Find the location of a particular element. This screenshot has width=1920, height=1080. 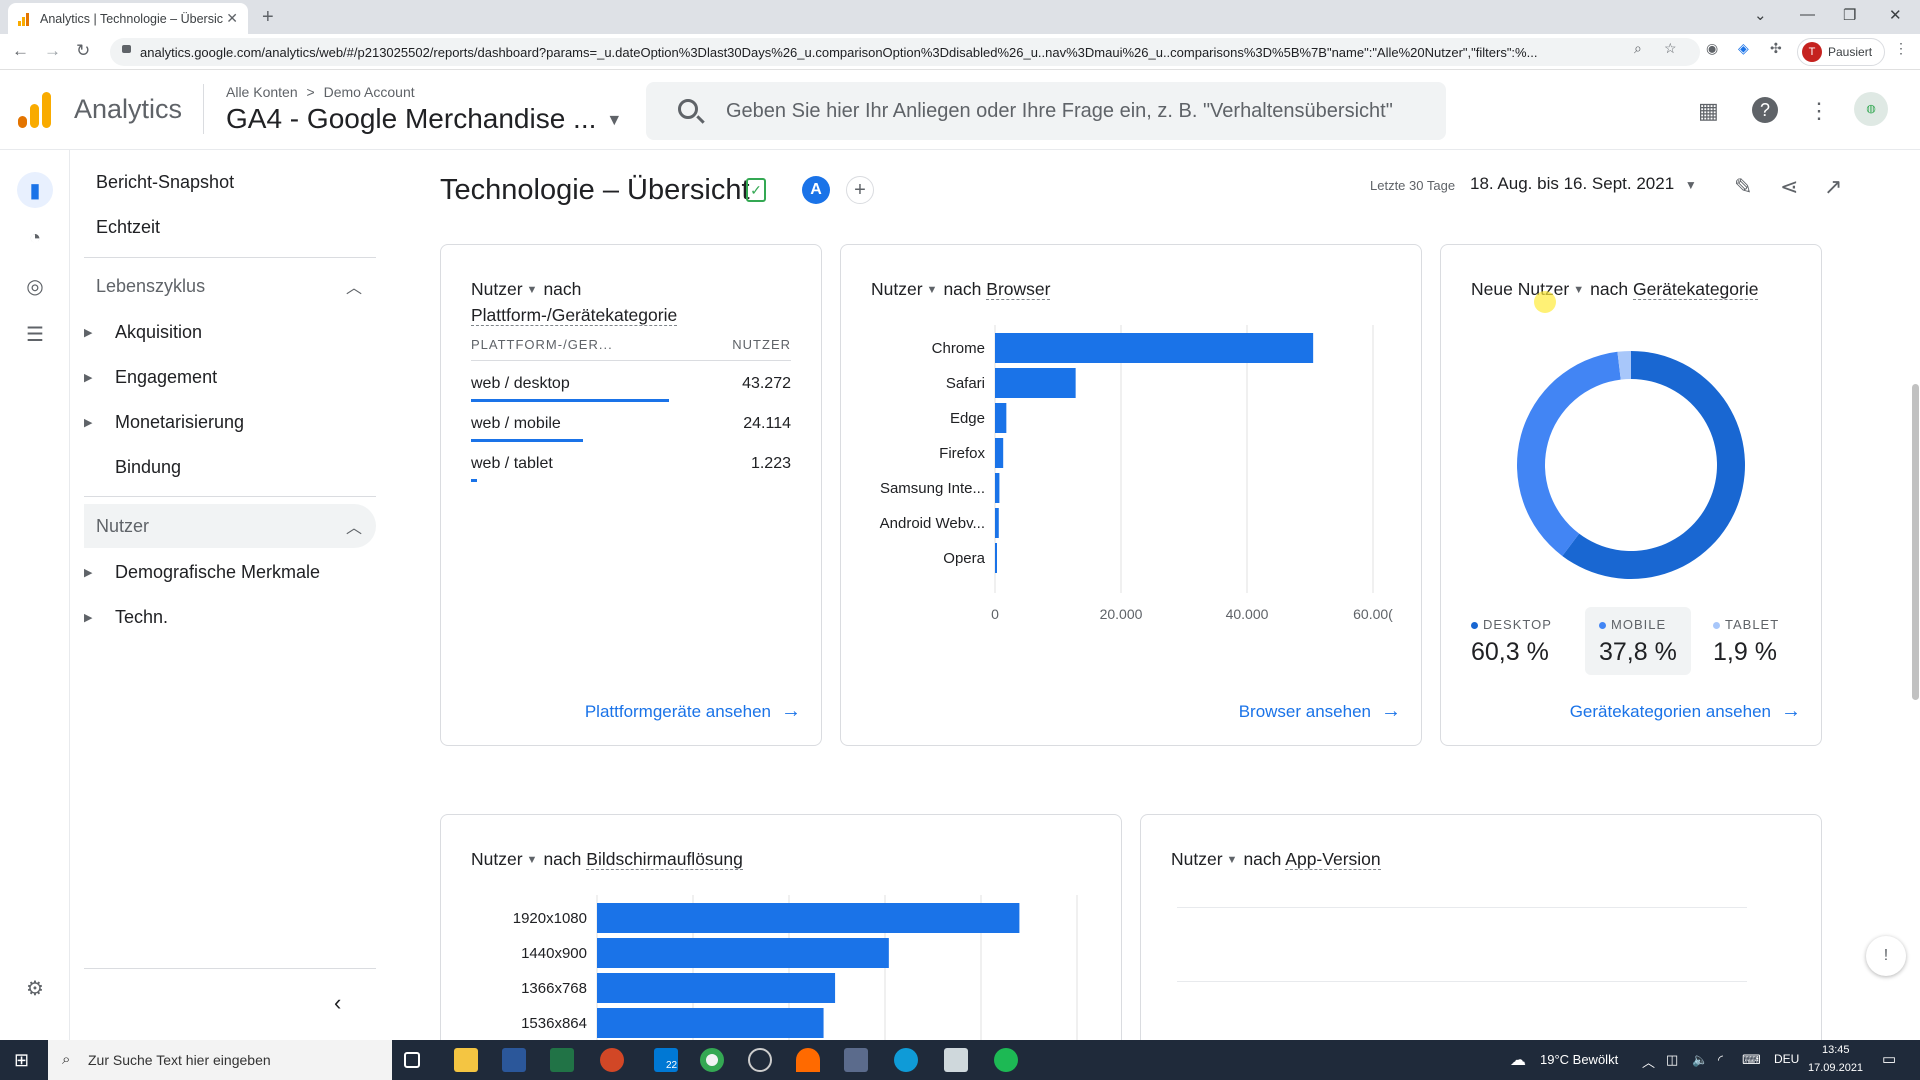

language-indicator: DEU is located at coordinates (1786, 1059).